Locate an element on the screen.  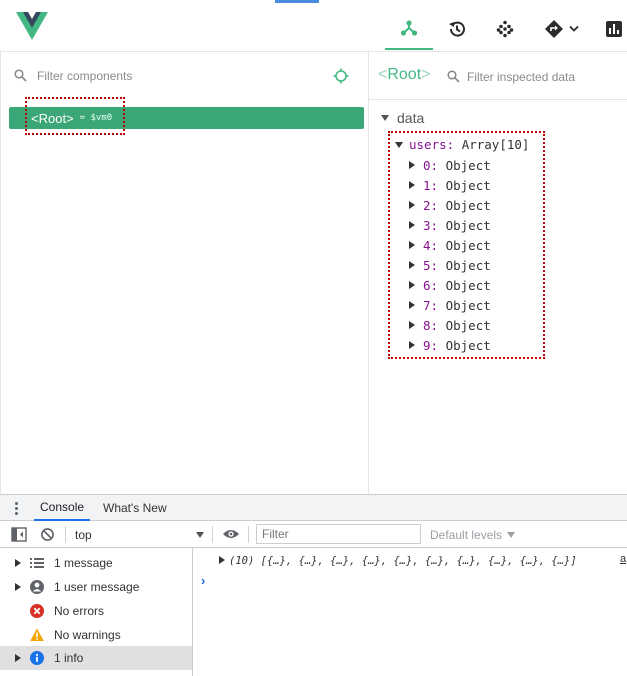
timeline-tab-button is located at coordinates (457, 29).